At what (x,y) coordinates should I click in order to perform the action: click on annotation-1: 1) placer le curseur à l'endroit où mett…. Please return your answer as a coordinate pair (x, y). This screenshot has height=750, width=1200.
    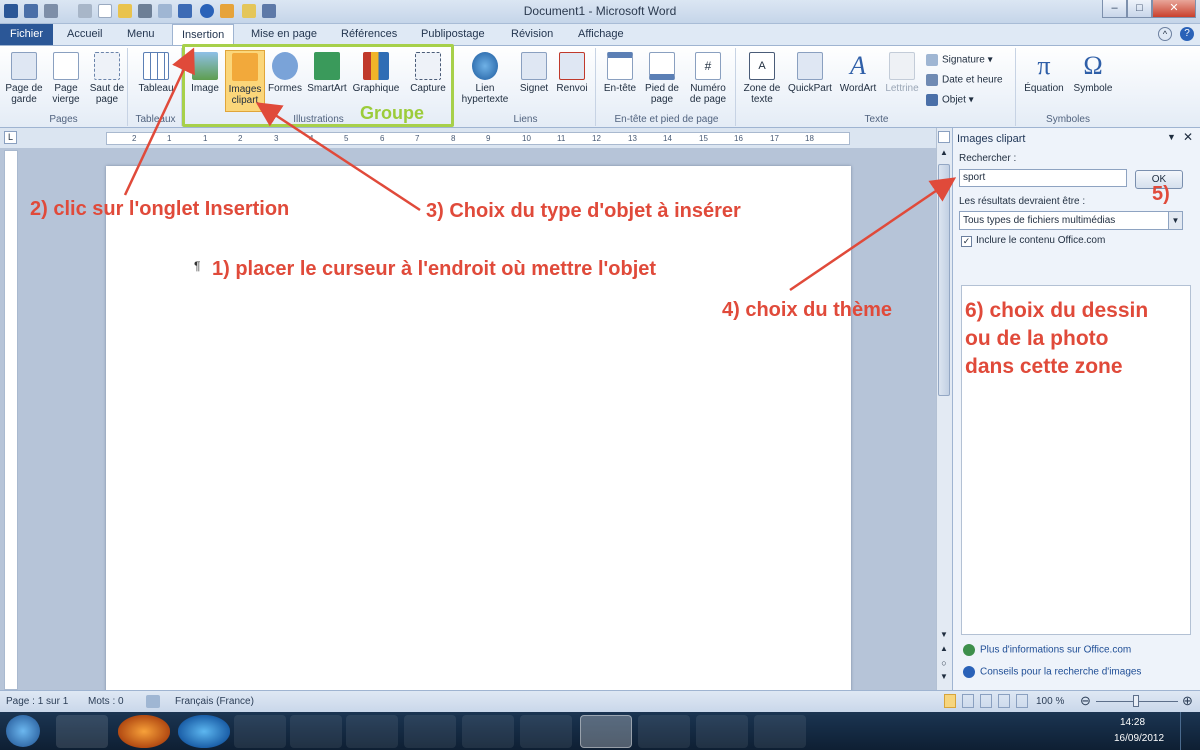
    Looking at the image, I should click on (434, 269).